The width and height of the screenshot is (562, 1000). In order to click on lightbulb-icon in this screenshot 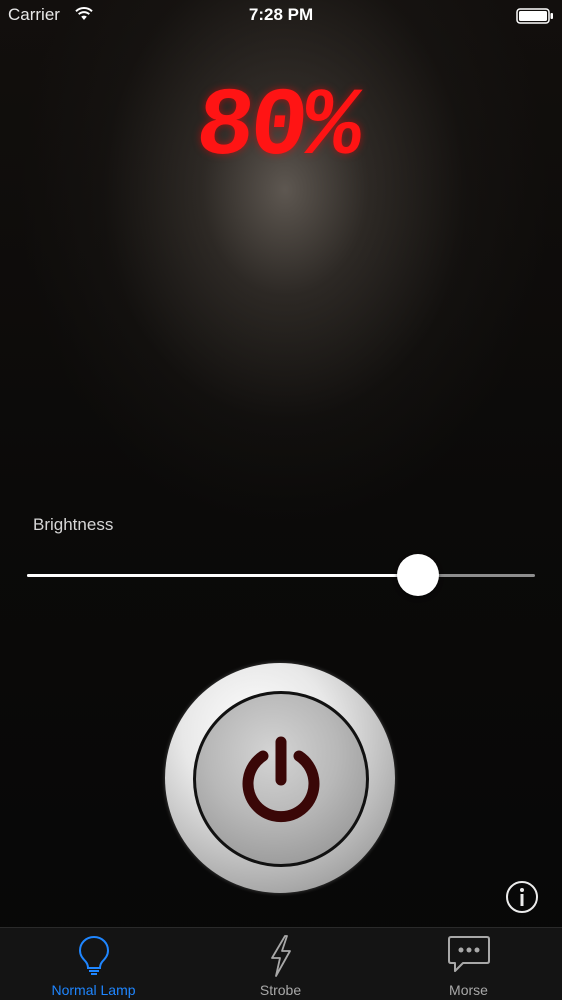, I will do `click(94, 957)`.